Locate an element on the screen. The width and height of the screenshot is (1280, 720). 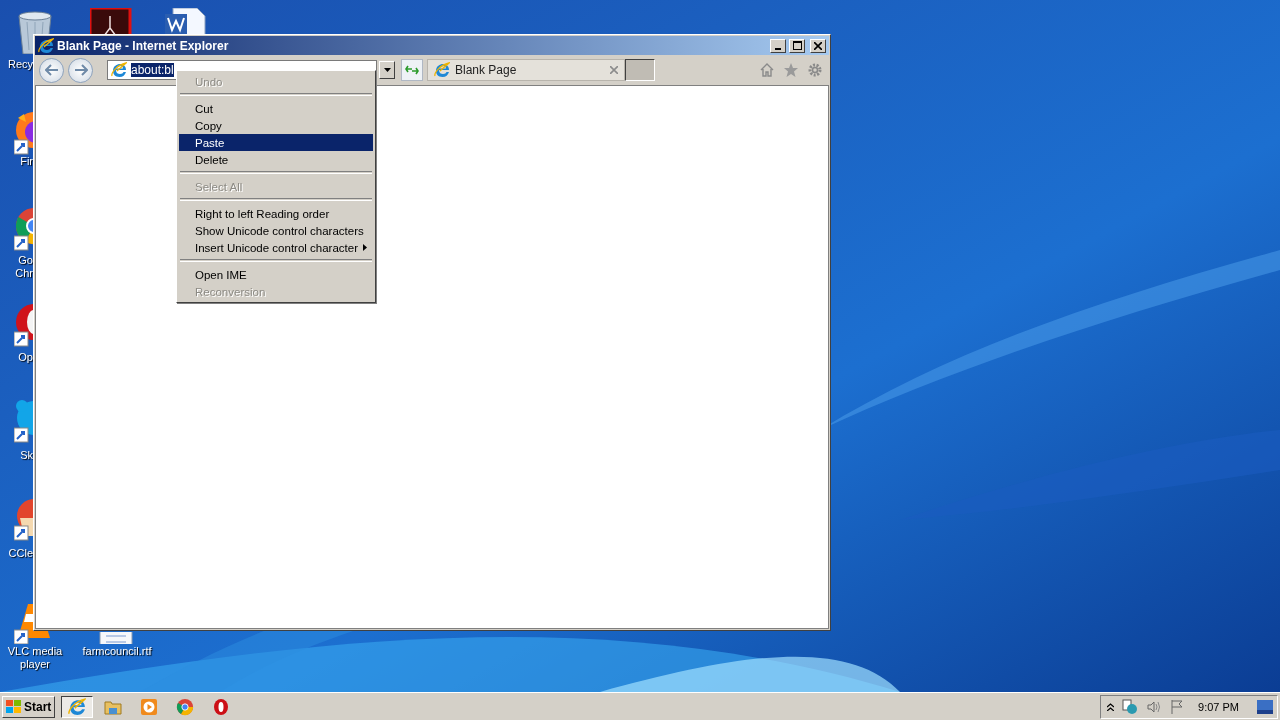
chrome-icon is located at coordinates (185, 706).